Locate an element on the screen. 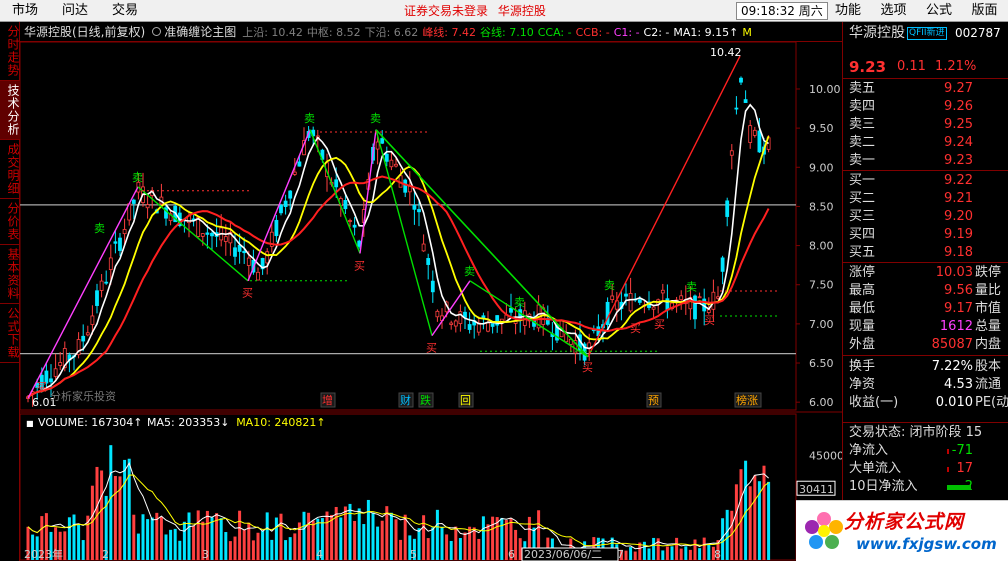 The height and width of the screenshot is (561, 1008). stat-row: 现量 1612 总量 is located at coordinates (925, 327).